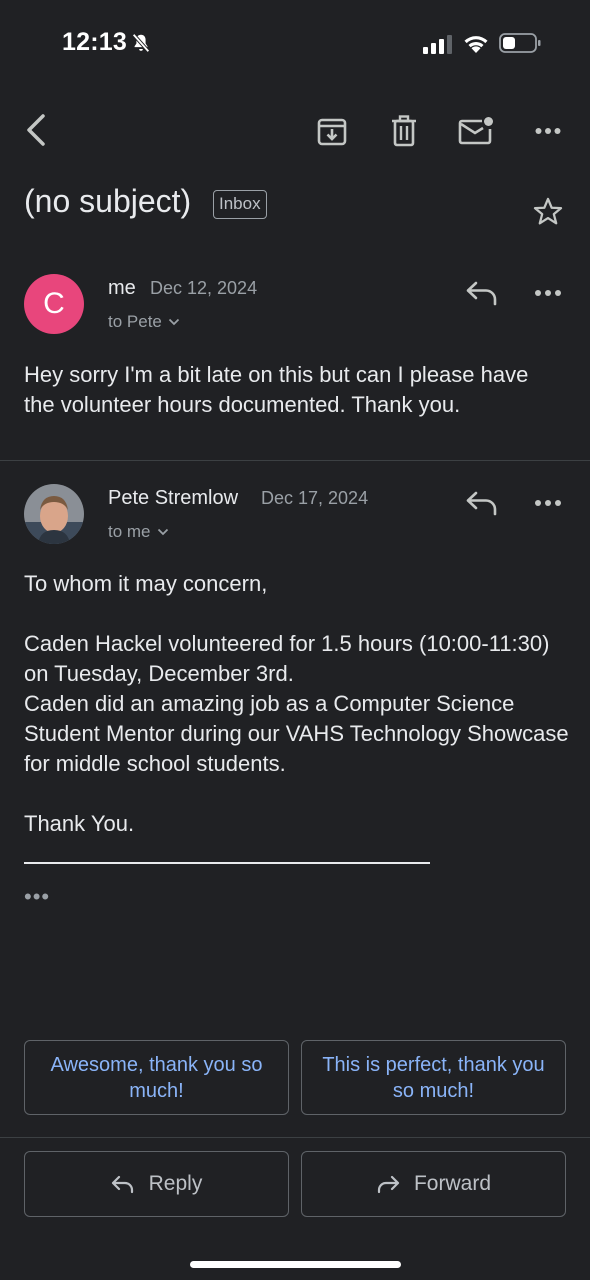 The image size is (590, 1280). Describe the element at coordinates (452, 1183) in the screenshot. I see `forward-label: Forward` at that location.